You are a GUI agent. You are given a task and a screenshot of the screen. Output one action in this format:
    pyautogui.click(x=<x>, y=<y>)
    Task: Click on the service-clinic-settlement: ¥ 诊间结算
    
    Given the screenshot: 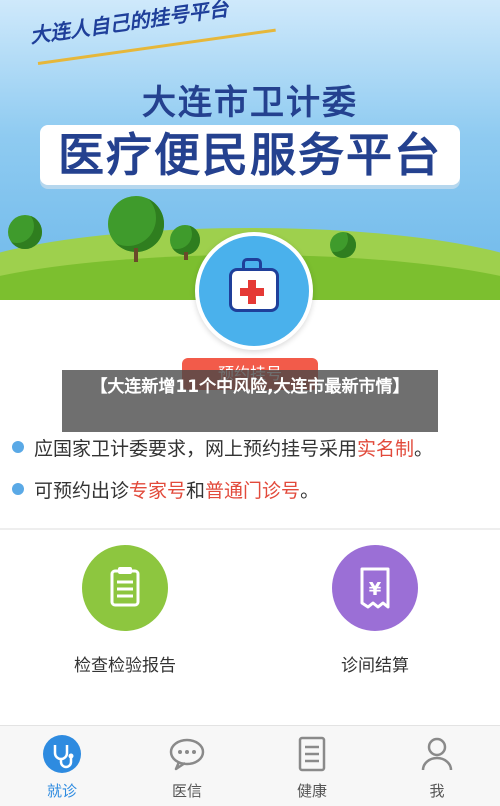 What is the action you would take?
    pyautogui.click(x=375, y=610)
    